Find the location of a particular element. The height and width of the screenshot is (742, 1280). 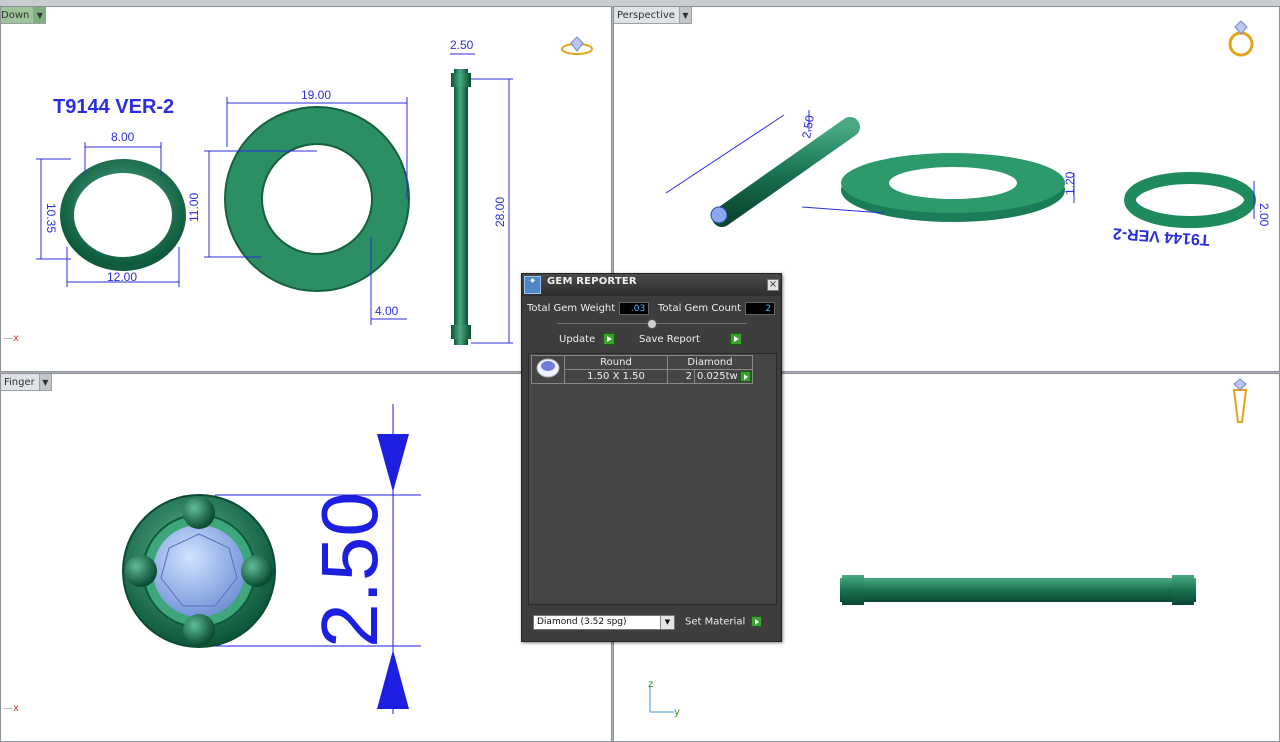

arrow-up-icon is located at coordinates (393, 679).